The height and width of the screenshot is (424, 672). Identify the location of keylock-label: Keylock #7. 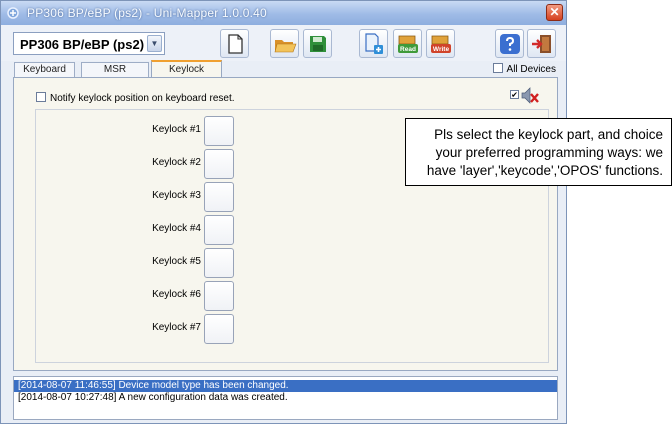
(176, 327).